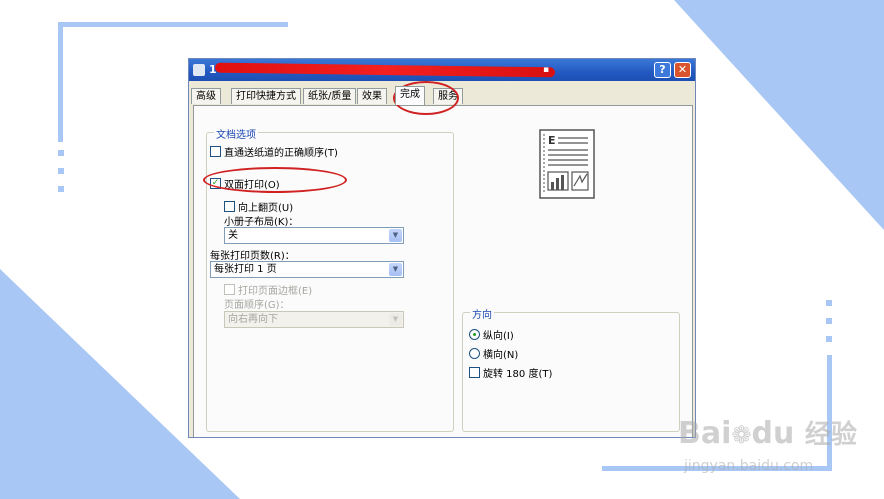 The height and width of the screenshot is (499, 884). I want to click on pages-per-sheet-select: 每张打印 1 页 ▼, so click(307, 269).